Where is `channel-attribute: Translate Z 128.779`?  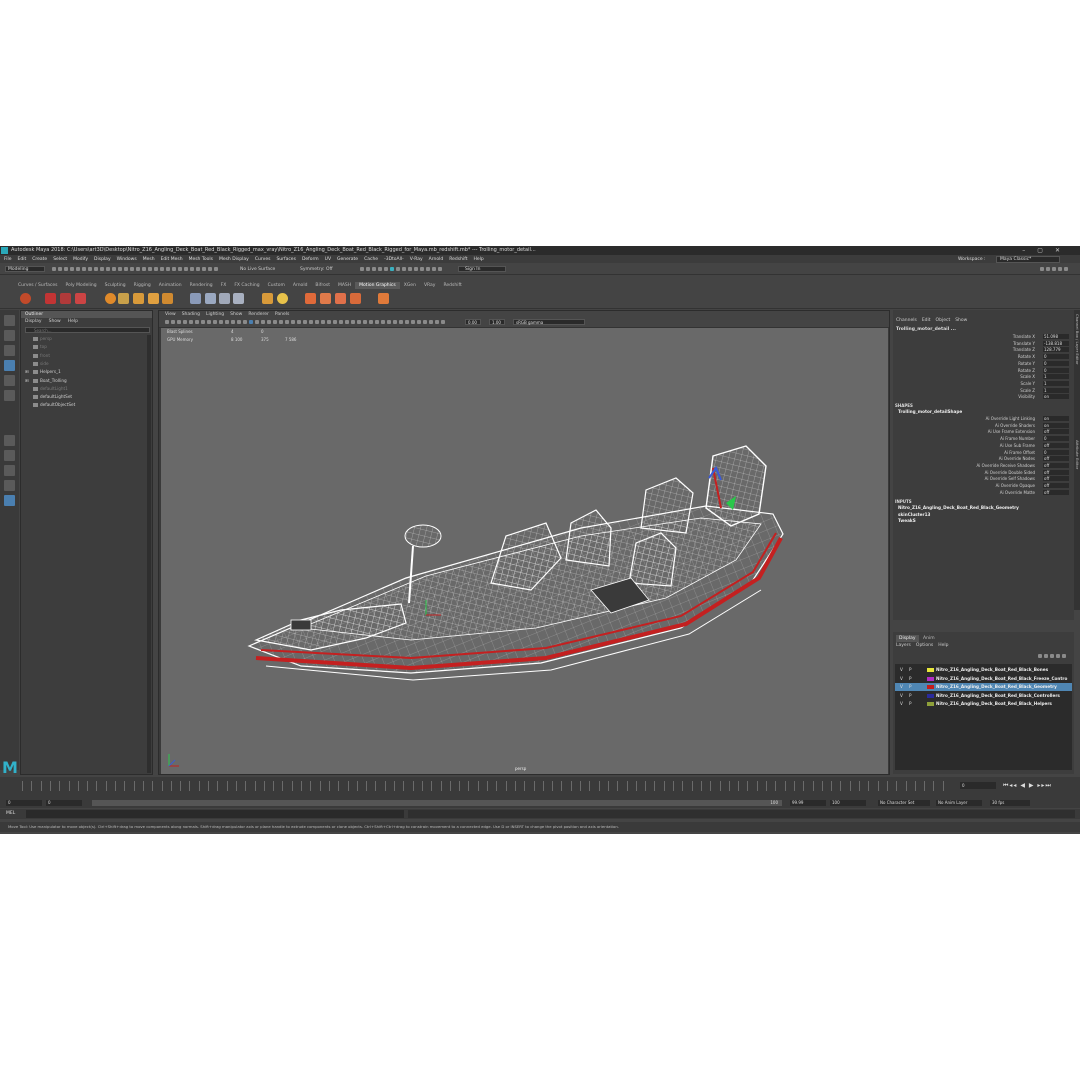
channel-attribute: Translate Z 128.779 is located at coordinates (982, 350).